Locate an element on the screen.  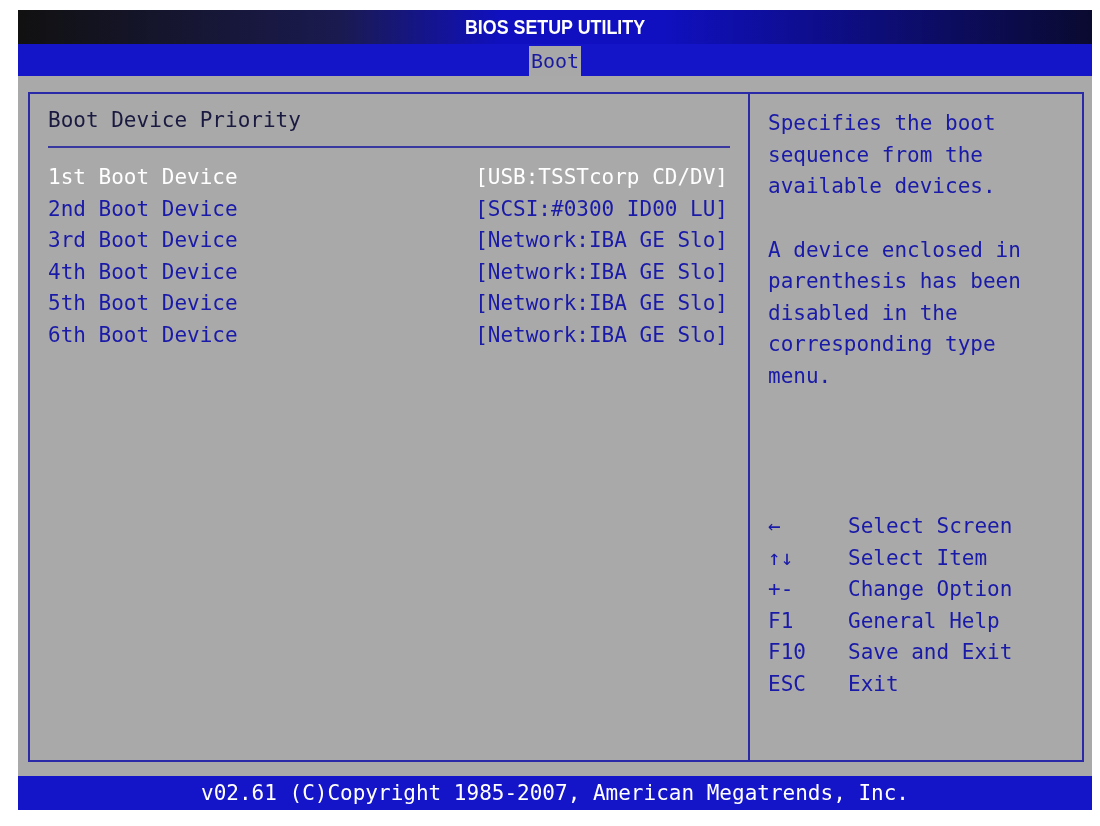
key-action: Save and Exit is located at coordinates (931, 652).